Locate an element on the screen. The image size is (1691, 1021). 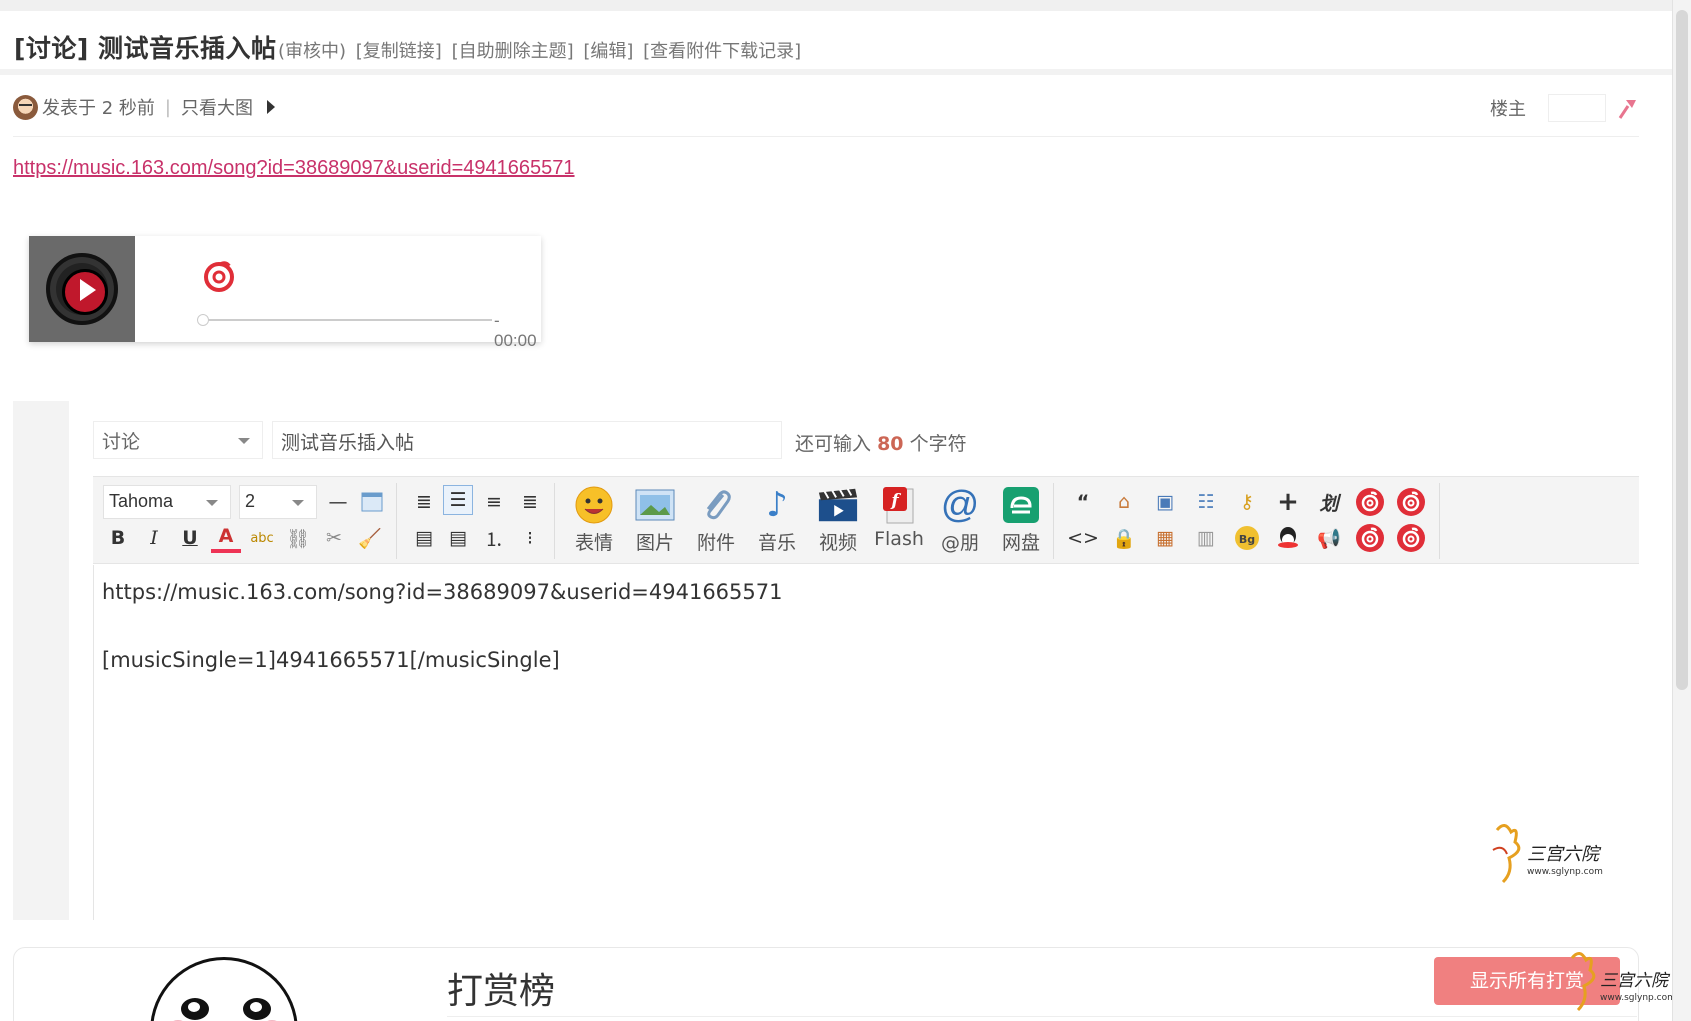
flash-button: f Flash is located at coordinates (899, 523).